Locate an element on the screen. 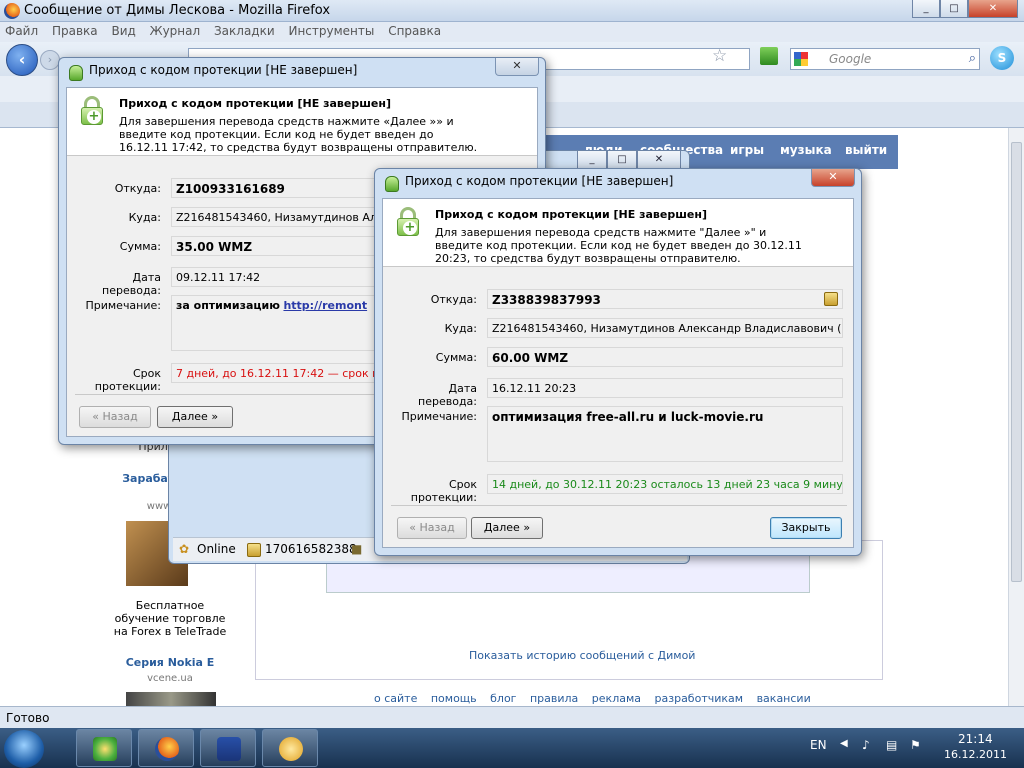 The width and height of the screenshot is (1024, 768). taskbar-webmoney is located at coordinates (290, 748).